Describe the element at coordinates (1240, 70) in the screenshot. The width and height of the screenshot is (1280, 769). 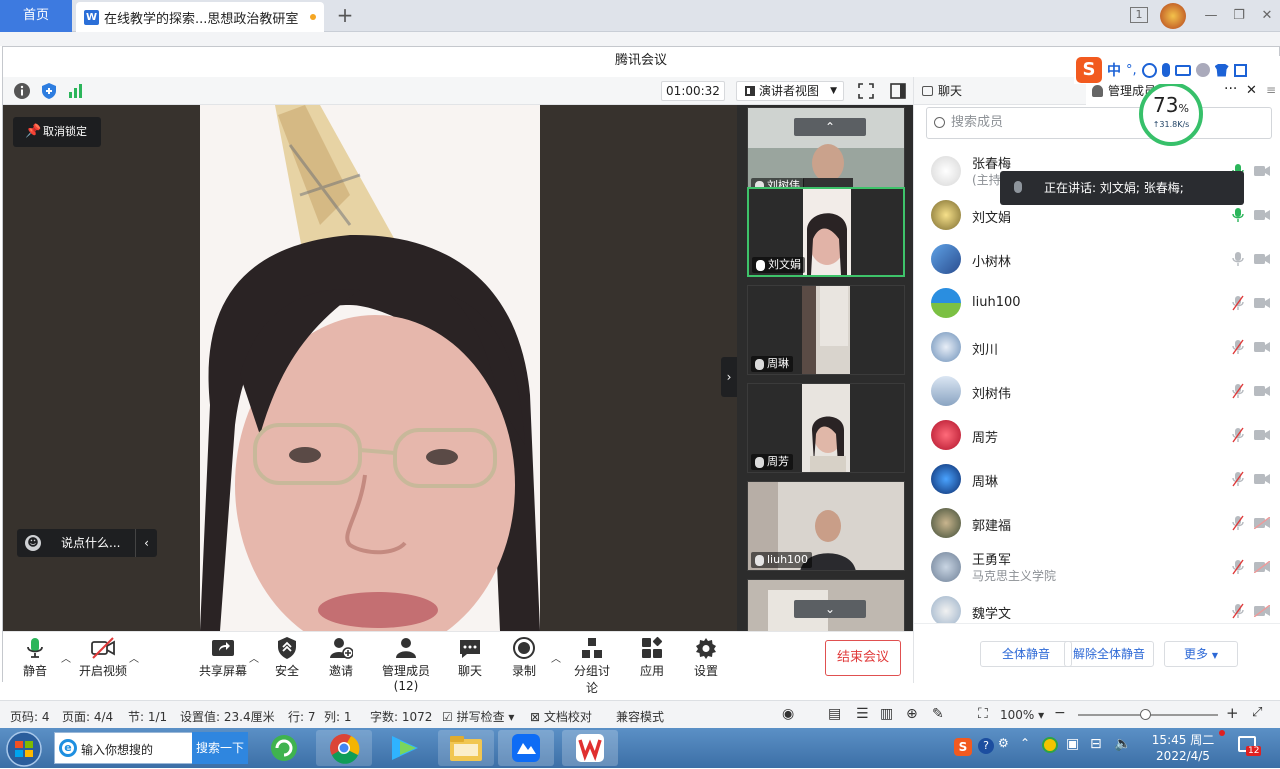
I see `toolbox-grid-icon` at that location.